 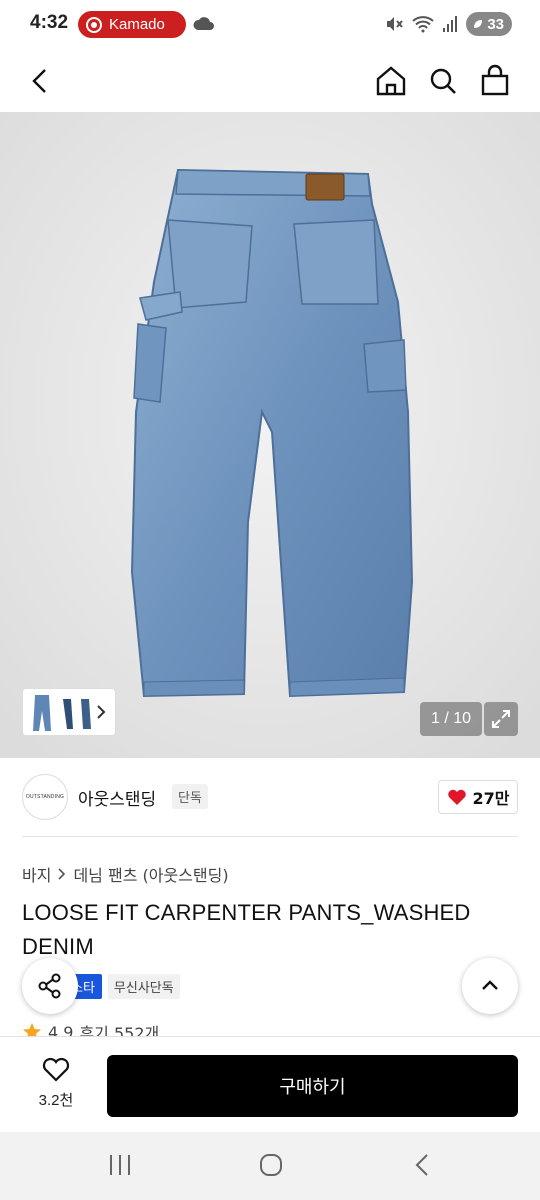 I want to click on brand-like-count: 27만, so click(x=491, y=798).